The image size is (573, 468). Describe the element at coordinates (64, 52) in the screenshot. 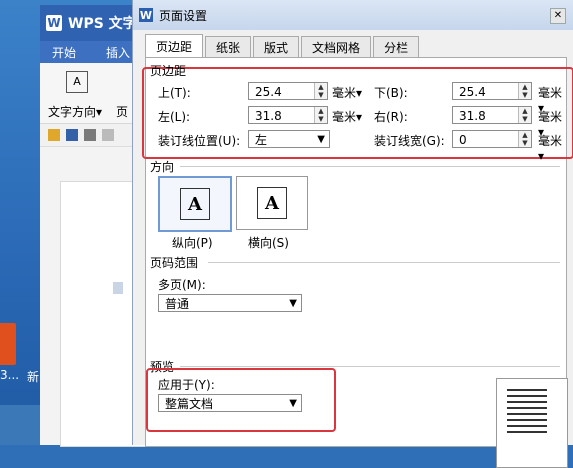

I see `menu-start: 开始` at that location.